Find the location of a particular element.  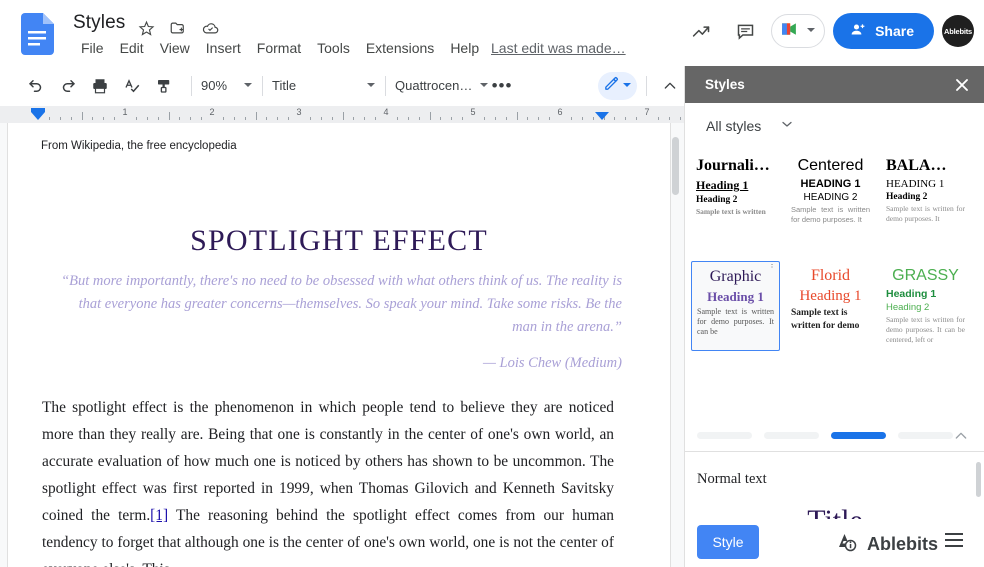

toolbar: 90% Title Quattrocen… ••• is located at coordinates (342, 86).